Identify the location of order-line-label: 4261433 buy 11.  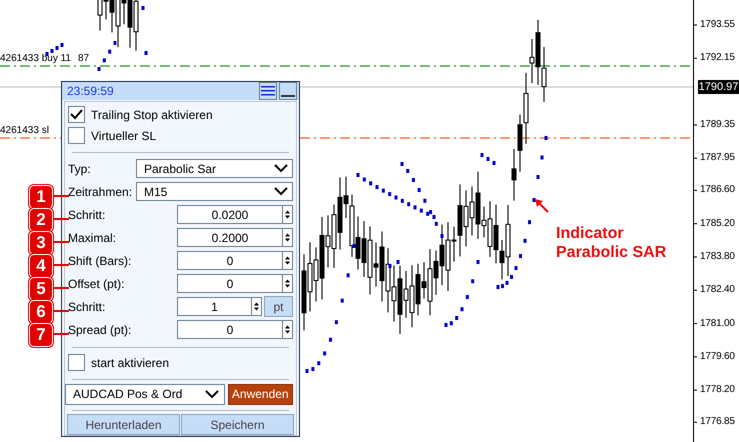
(35, 59).